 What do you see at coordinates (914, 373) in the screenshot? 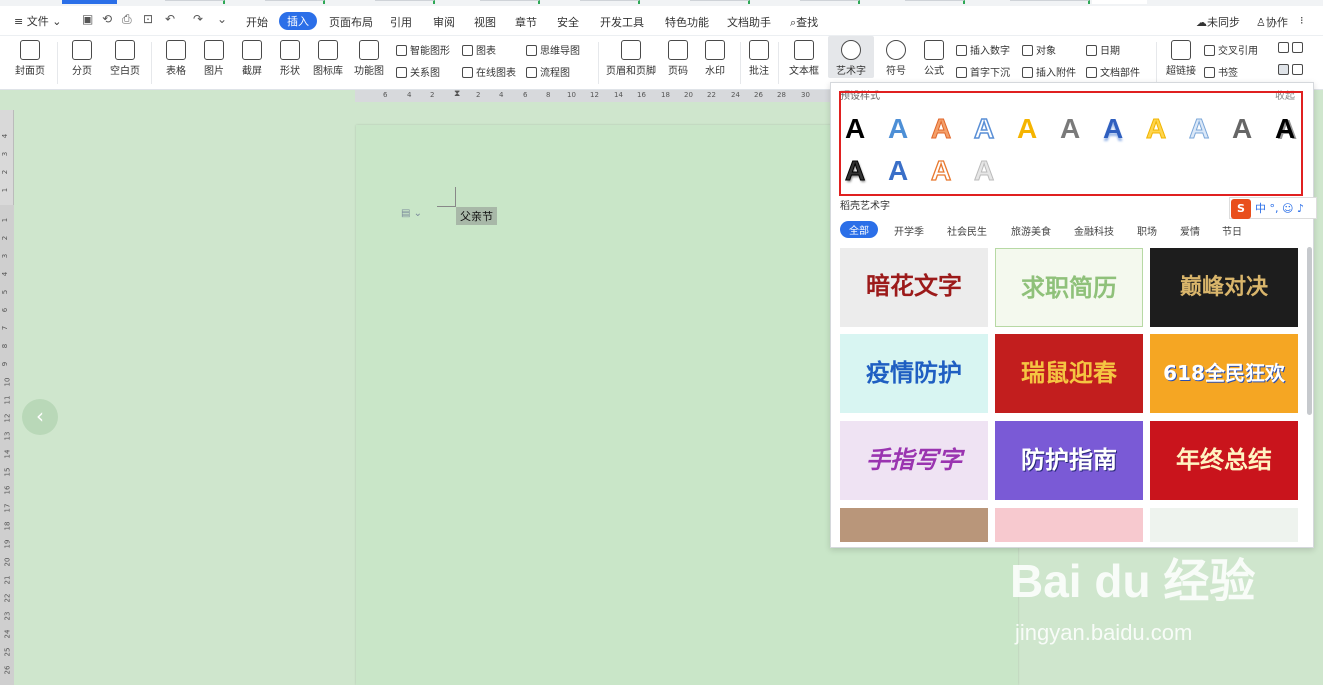
I see `template-tile: 疫情防护` at bounding box center [914, 373].